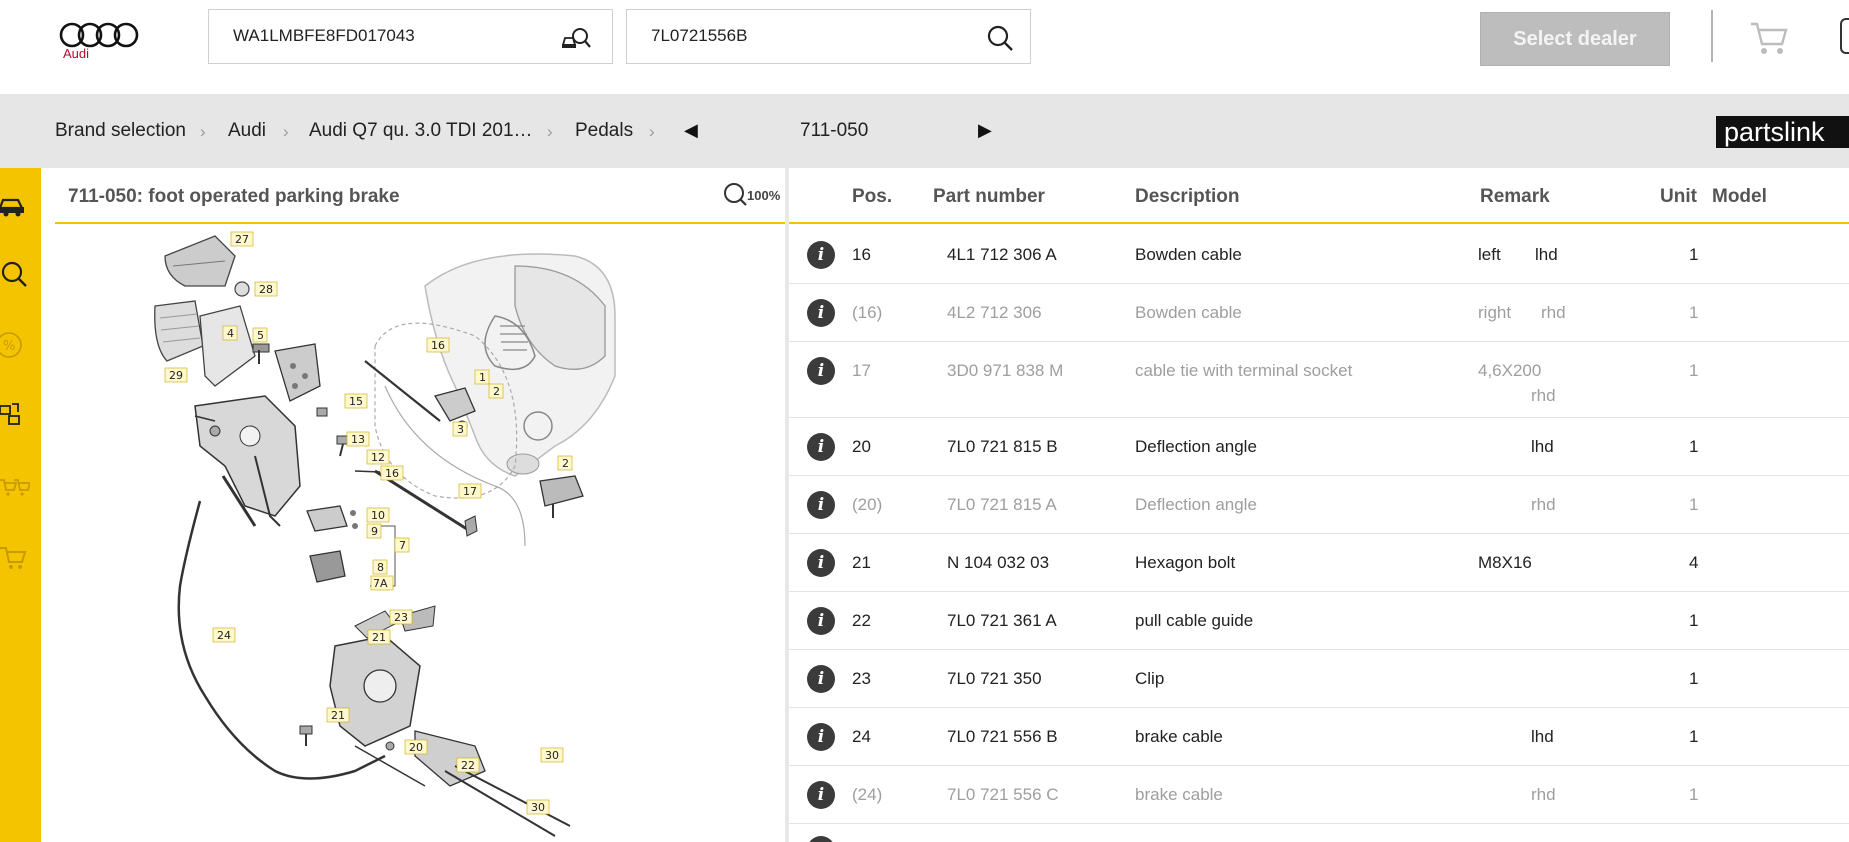  Describe the element at coordinates (1185, 562) in the screenshot. I see `row-description: Hexagon bolt` at that location.